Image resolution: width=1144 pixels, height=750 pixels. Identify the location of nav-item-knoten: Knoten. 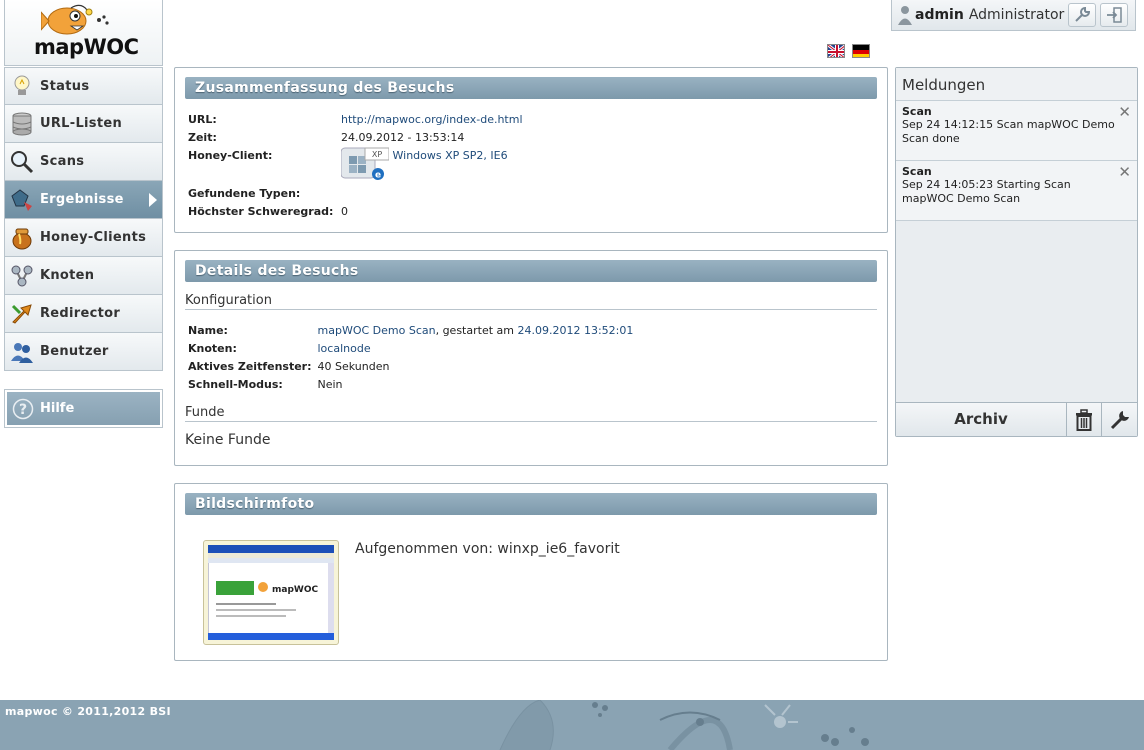
(83, 276).